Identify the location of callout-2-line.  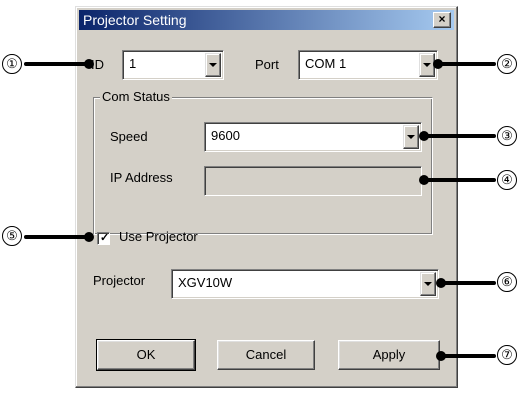
(467, 64).